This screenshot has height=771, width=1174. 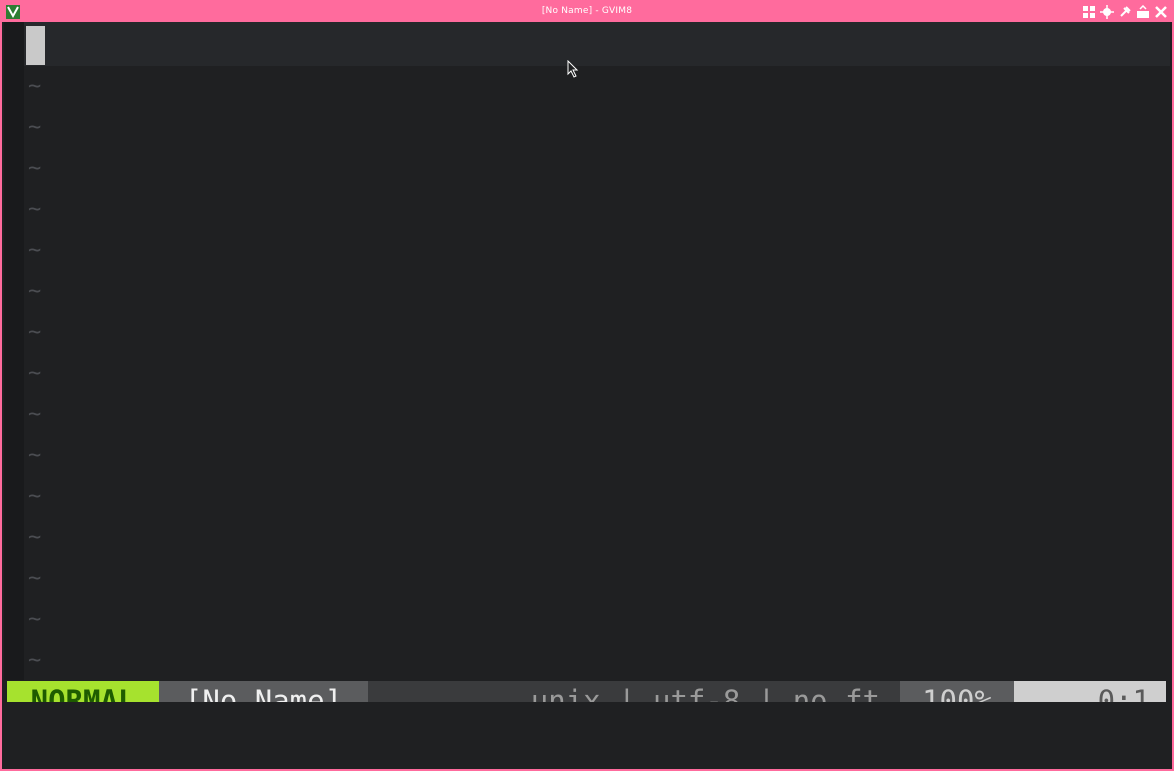 I want to click on close-icon, so click(x=1161, y=12).